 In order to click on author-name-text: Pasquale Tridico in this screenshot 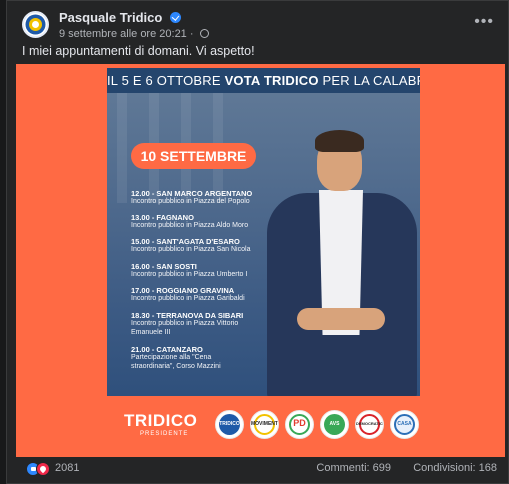, I will do `click(110, 17)`.